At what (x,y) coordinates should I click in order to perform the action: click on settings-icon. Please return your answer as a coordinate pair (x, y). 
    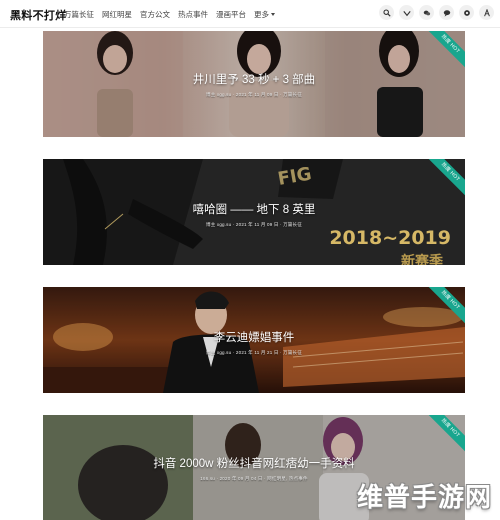
    Looking at the image, I should click on (466, 12).